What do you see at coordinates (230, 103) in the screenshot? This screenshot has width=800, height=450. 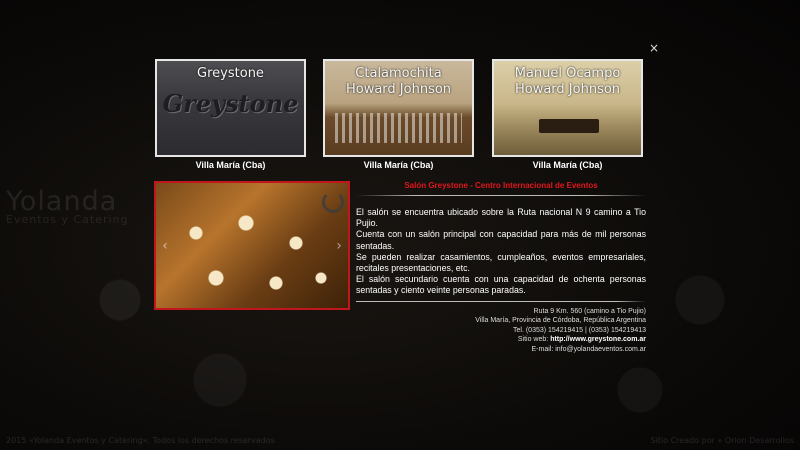 I see `venue-sign: Greystone` at bounding box center [230, 103].